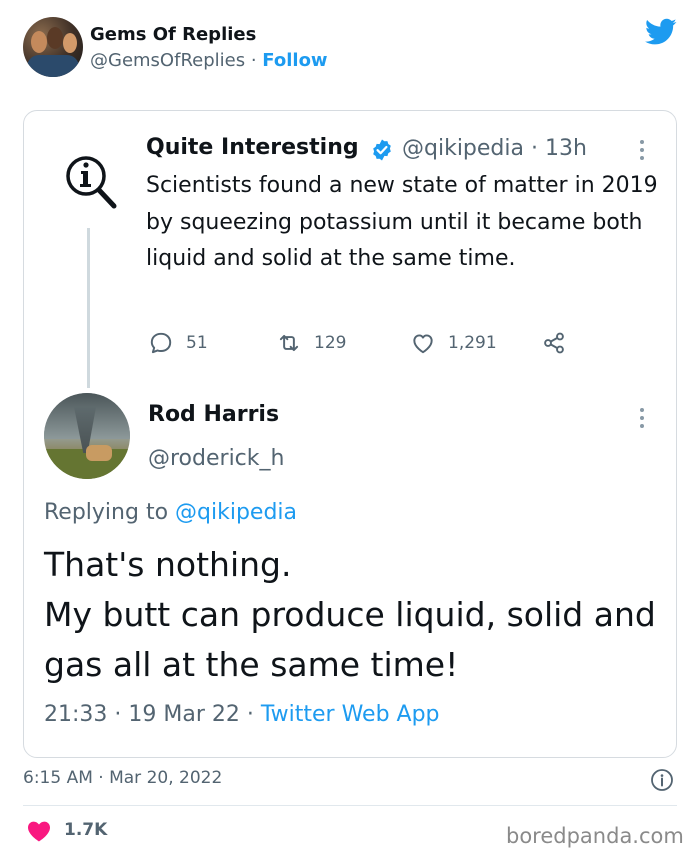 This screenshot has height=859, width=700. What do you see at coordinates (168, 564) in the screenshot?
I see `reply-line-1: That's nothing.` at bounding box center [168, 564].